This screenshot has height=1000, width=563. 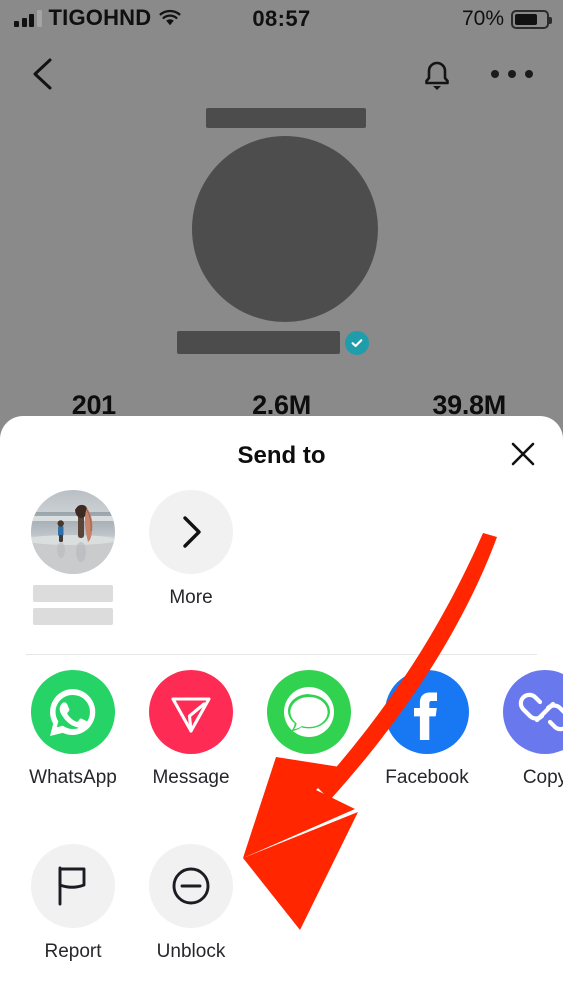 I want to click on share-app-copy: Copy, so click(x=524, y=749).